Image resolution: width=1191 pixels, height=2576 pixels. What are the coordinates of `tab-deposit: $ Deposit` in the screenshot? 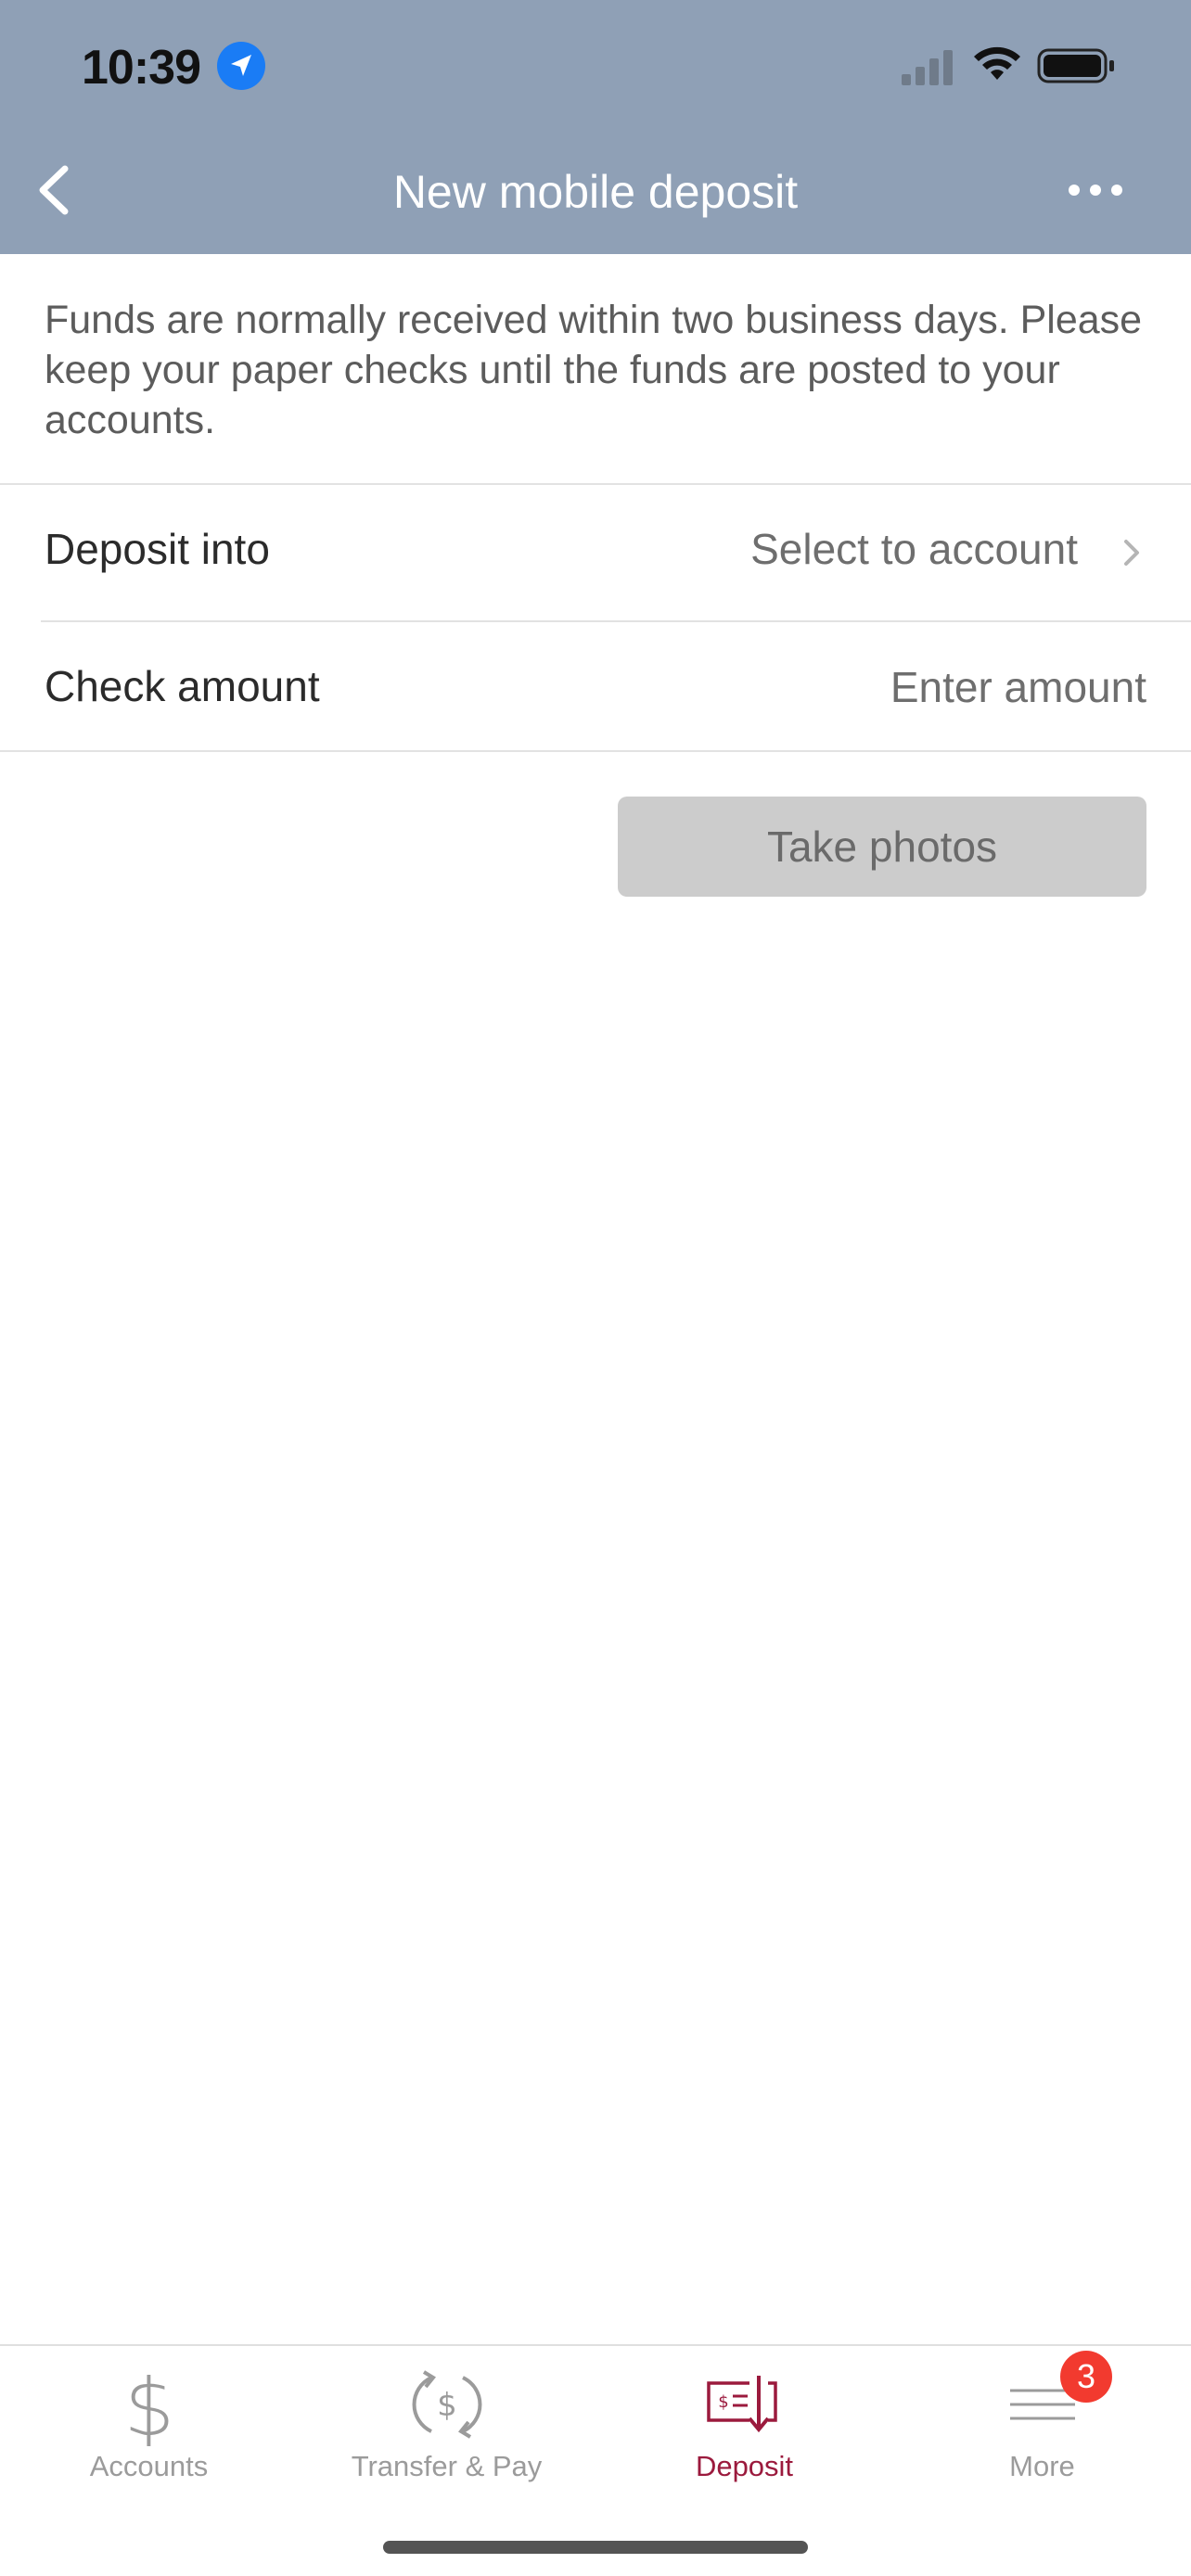 It's located at (744, 2425).